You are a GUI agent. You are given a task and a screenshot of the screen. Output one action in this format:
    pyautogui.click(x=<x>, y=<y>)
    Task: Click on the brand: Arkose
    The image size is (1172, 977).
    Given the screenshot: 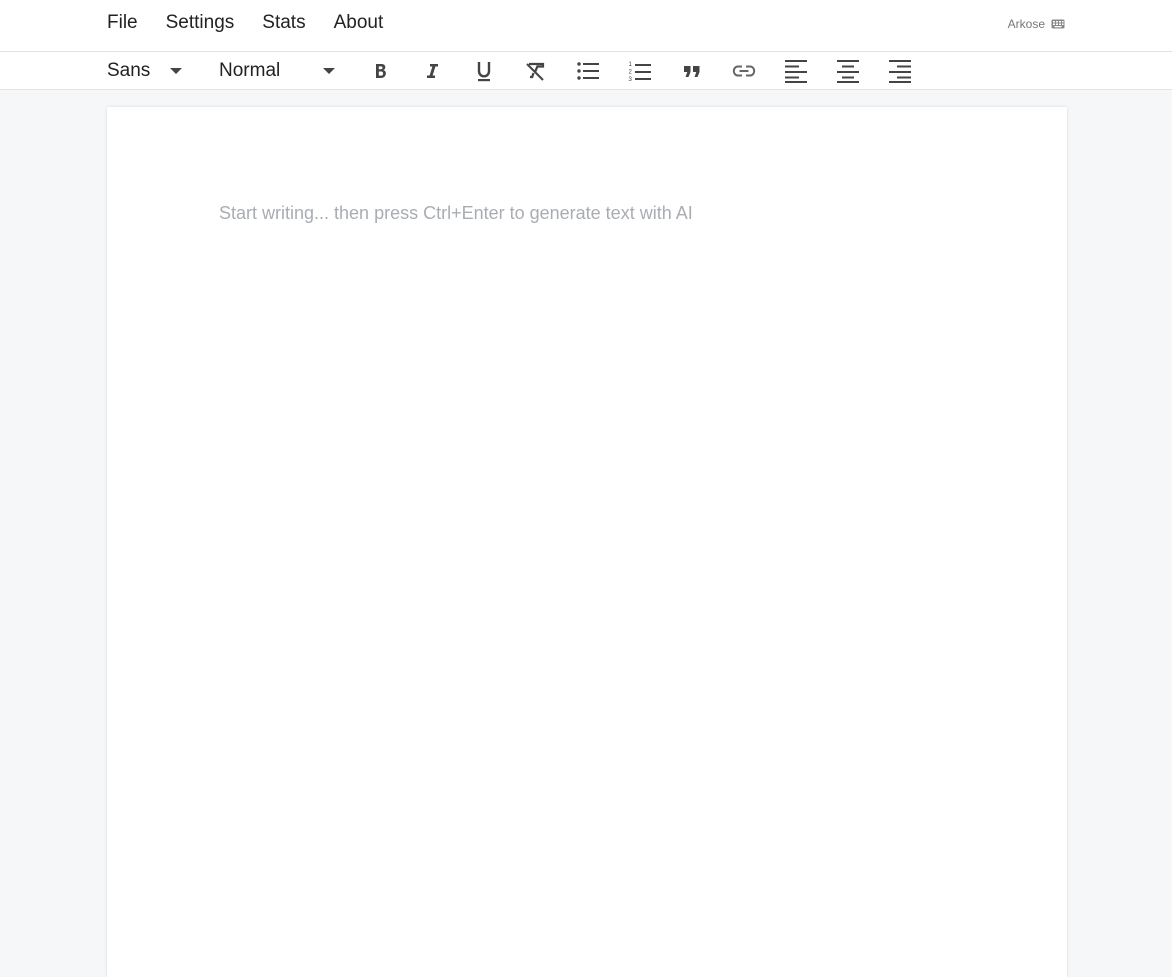 What is the action you would take?
    pyautogui.click(x=1036, y=24)
    